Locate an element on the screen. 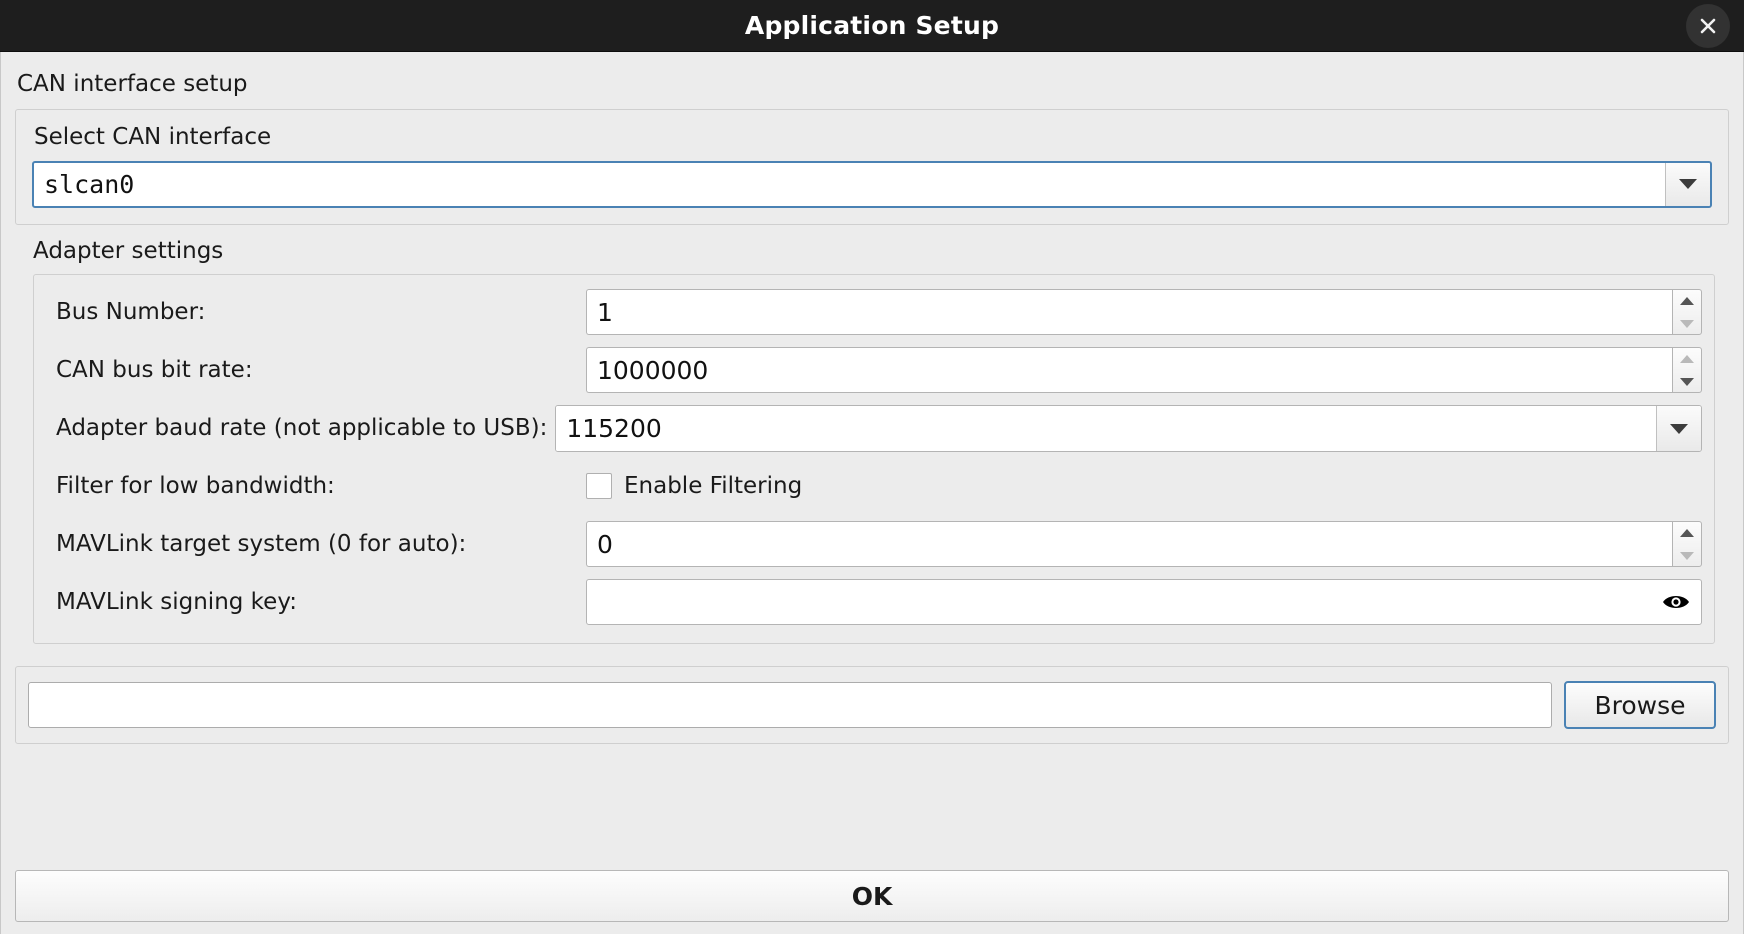  mavlink-target-system-decrement-button is located at coordinates (1687, 555).